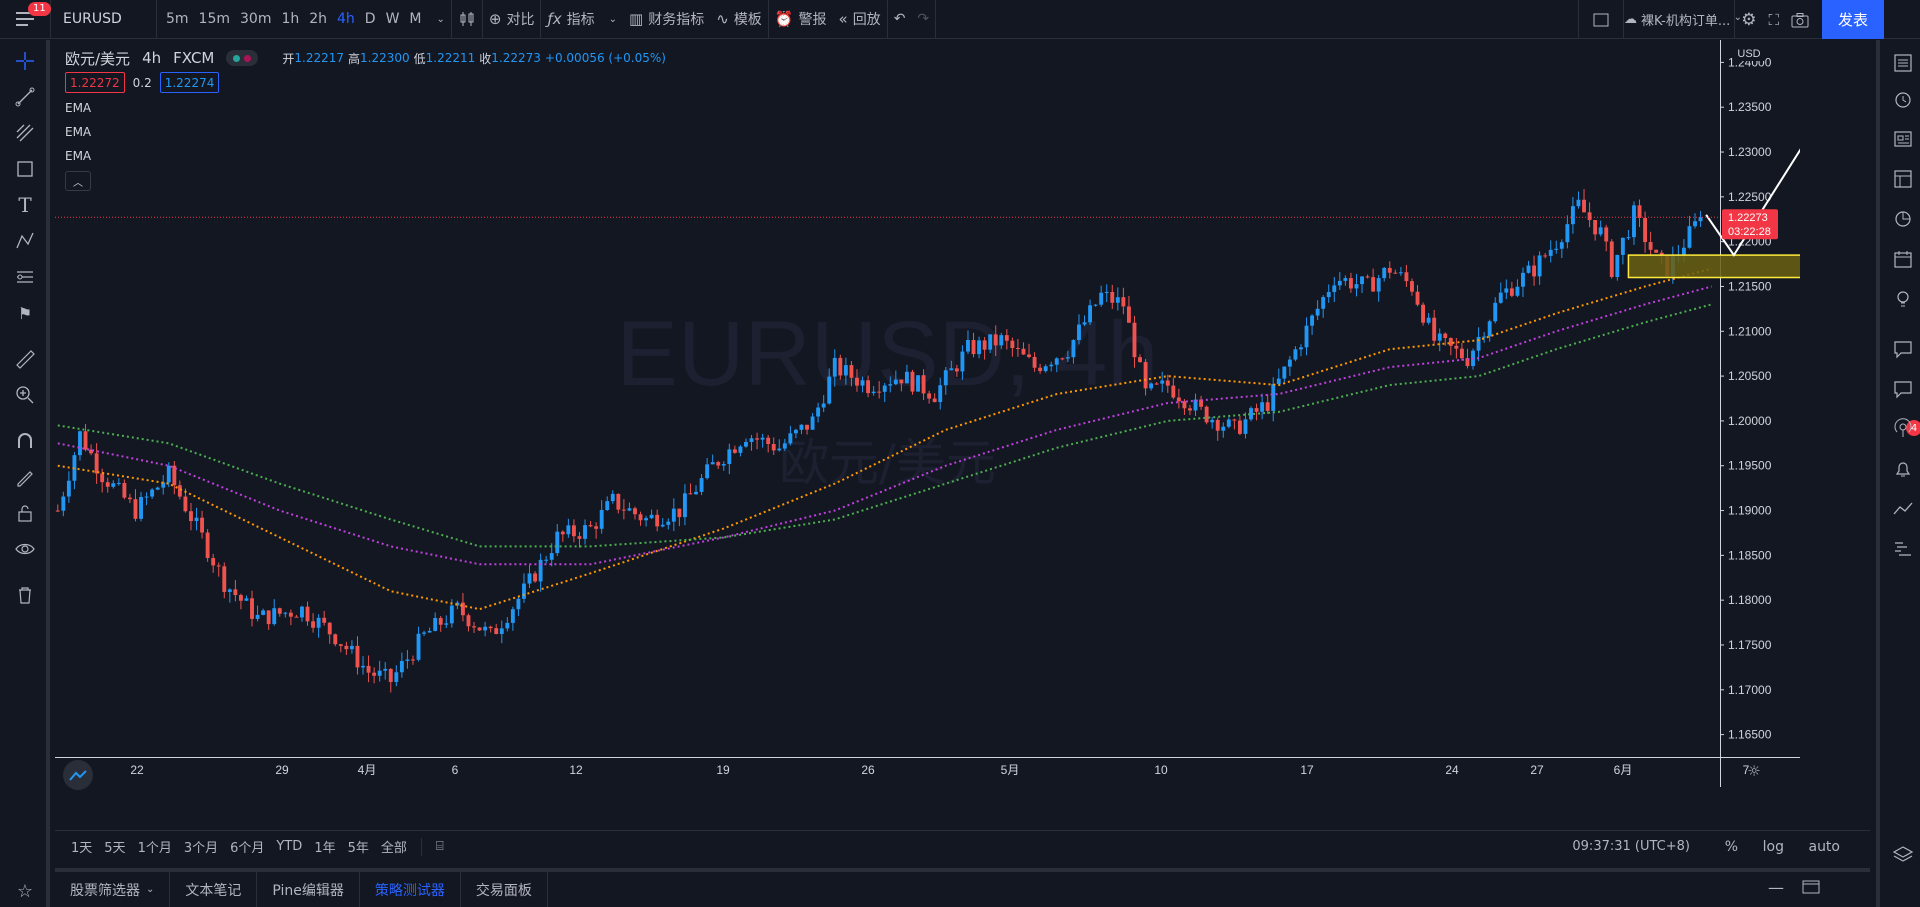  I want to click on measure-tool, so click(25, 359).